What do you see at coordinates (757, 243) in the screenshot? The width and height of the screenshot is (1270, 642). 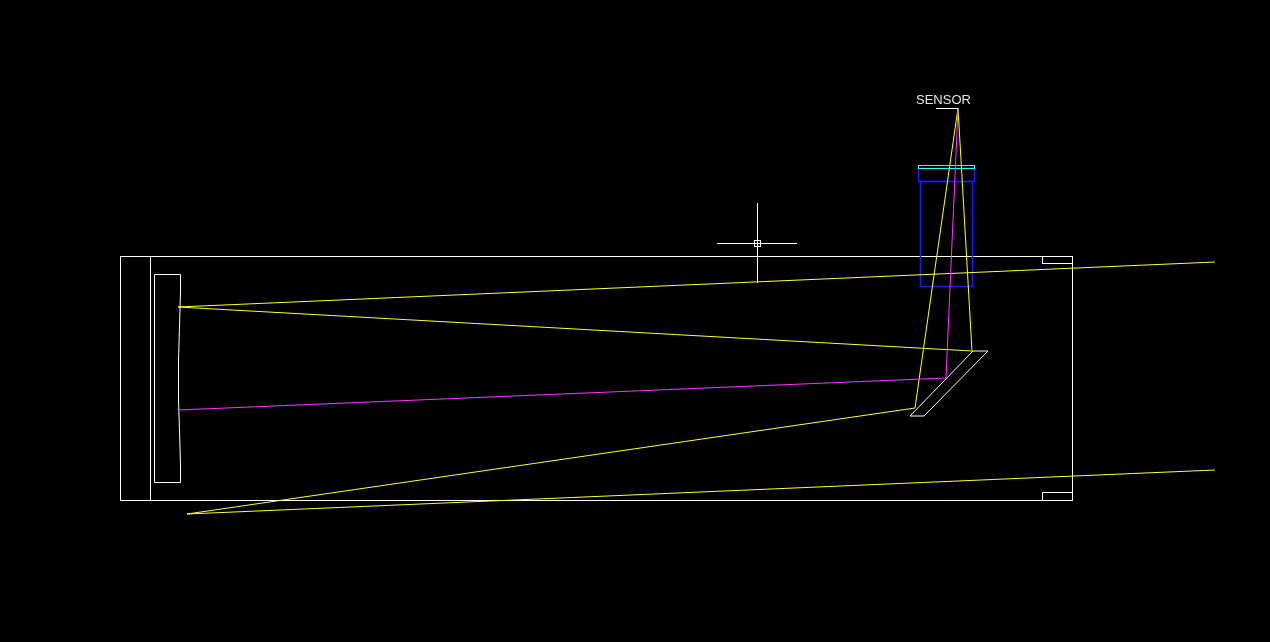 I see `crosshair-cursor-icon` at bounding box center [757, 243].